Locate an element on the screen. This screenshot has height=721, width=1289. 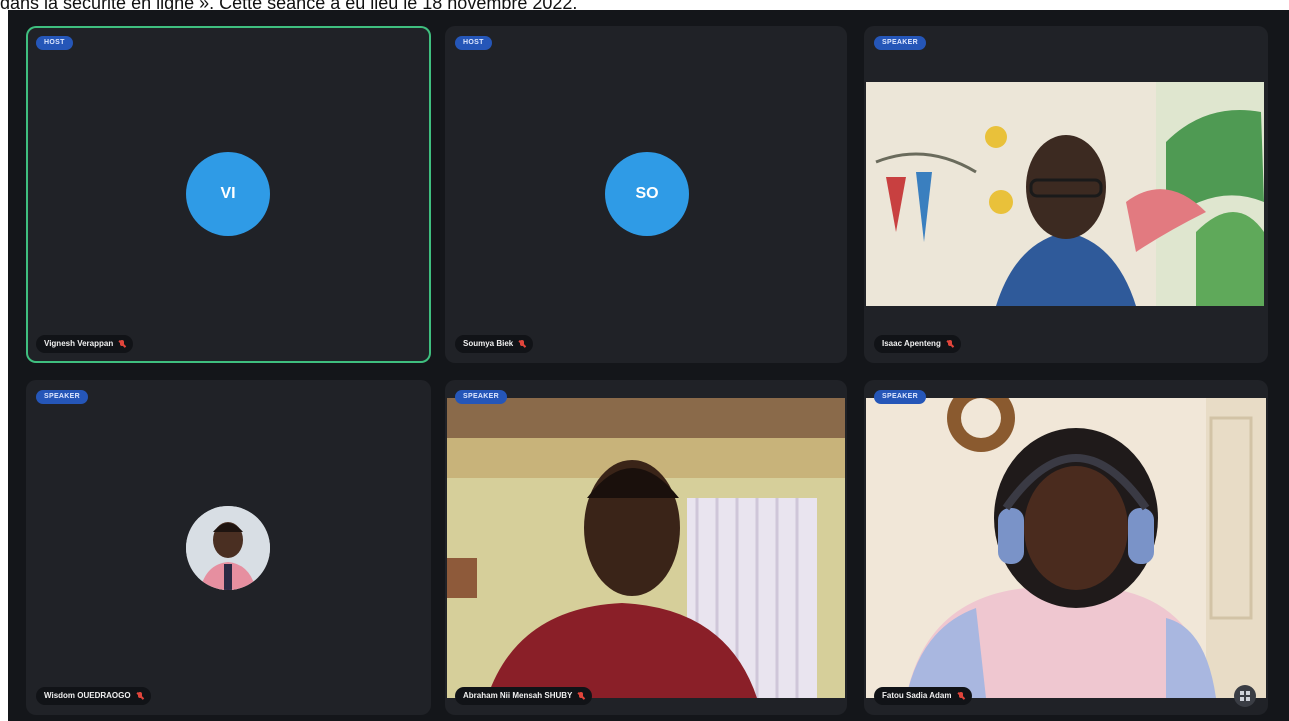
avatar-photo is located at coordinates (228, 548).